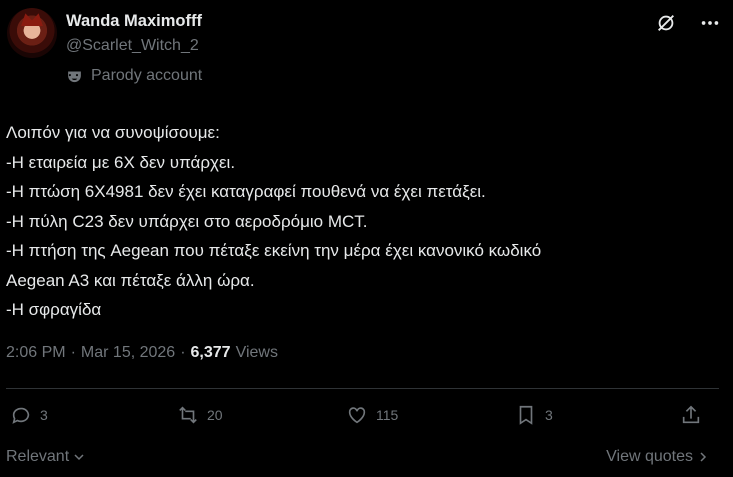 The image size is (733, 477). I want to click on share-button, so click(691, 415).